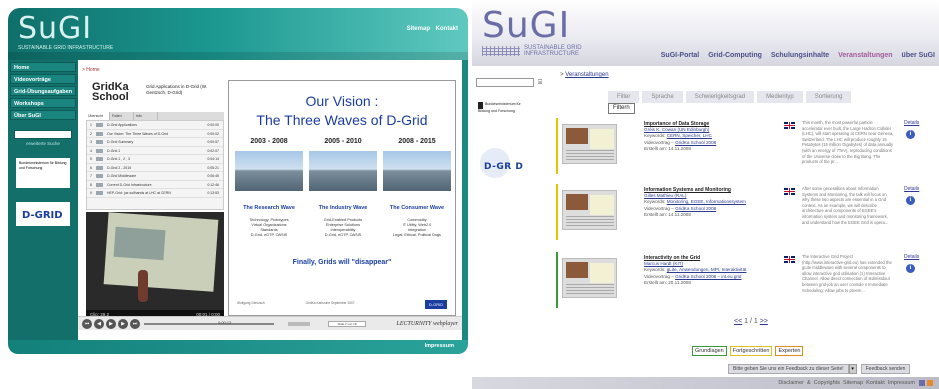  What do you see at coordinates (885, 369) in the screenshot?
I see `feedback-send-button: Feedback senden` at bounding box center [885, 369].